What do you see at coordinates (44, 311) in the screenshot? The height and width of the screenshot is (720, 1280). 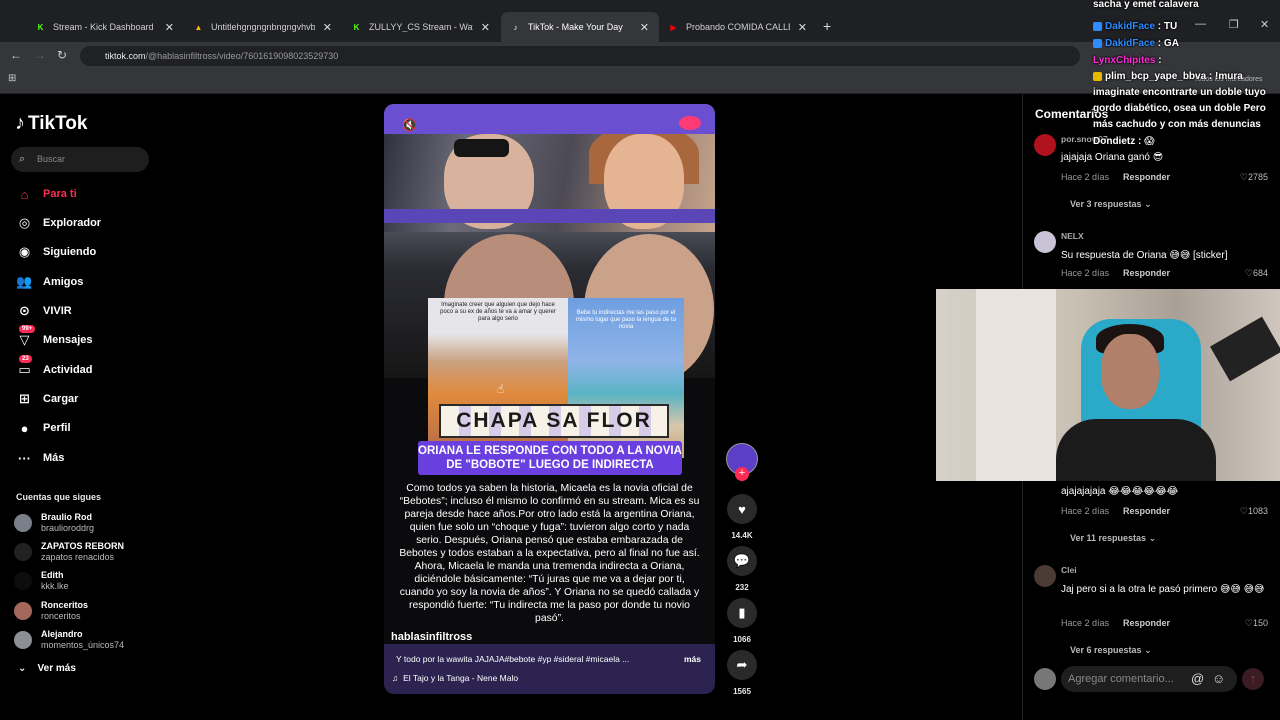 I see `nav-live: ⊙ VIVIR` at bounding box center [44, 311].